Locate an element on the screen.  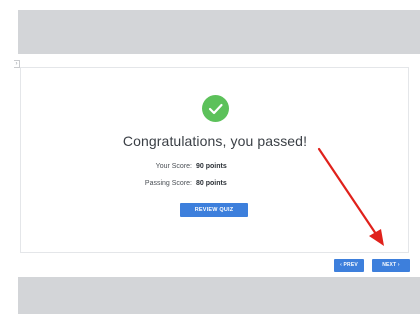
bottom-gray-band is located at coordinates (219, 295).